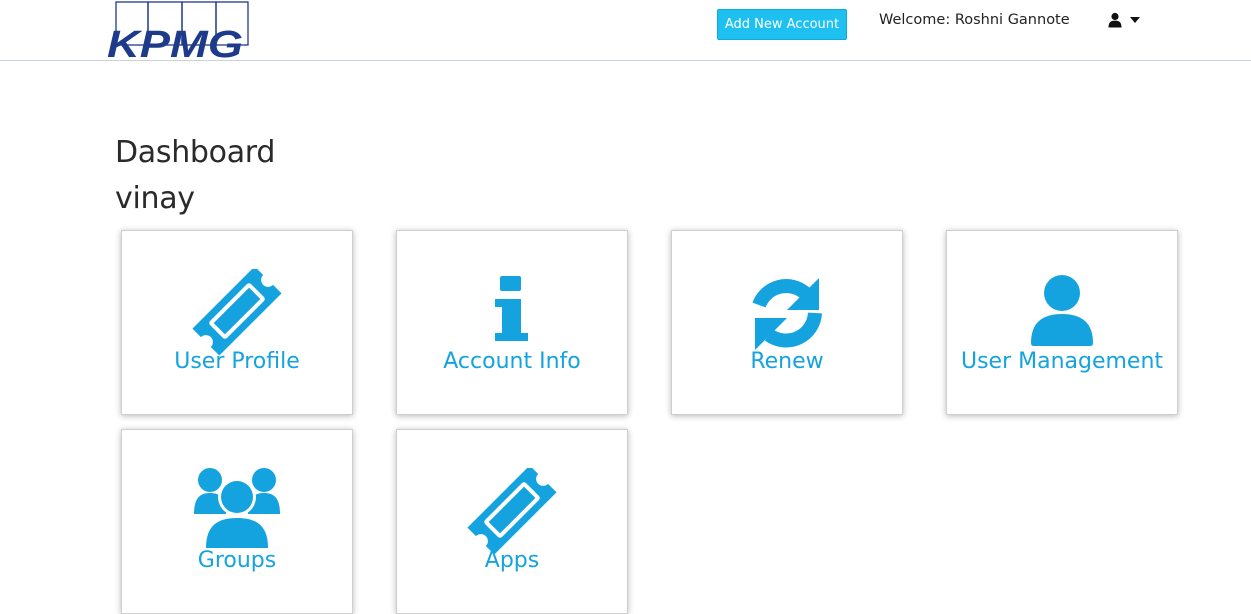 The image size is (1251, 614). What do you see at coordinates (175, 41) in the screenshot?
I see `svg-text: KPMG` at bounding box center [175, 41].